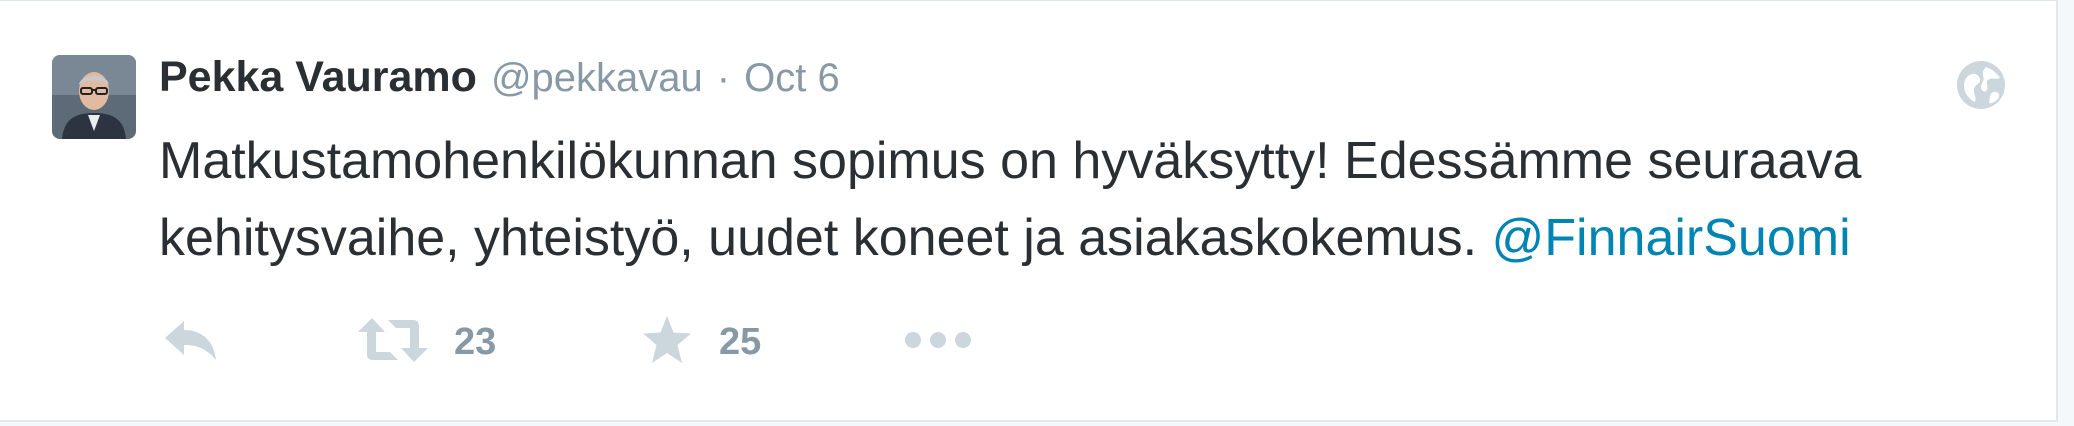  I want to click on favorite-count: 25, so click(740, 341).